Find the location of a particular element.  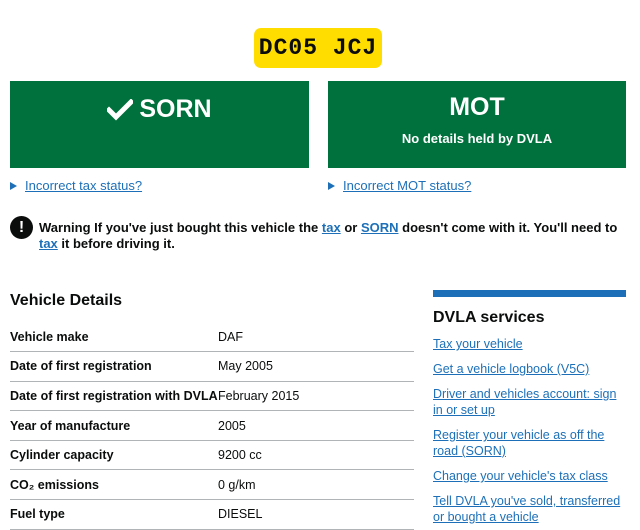

detail-value: DIESEL is located at coordinates (316, 514).